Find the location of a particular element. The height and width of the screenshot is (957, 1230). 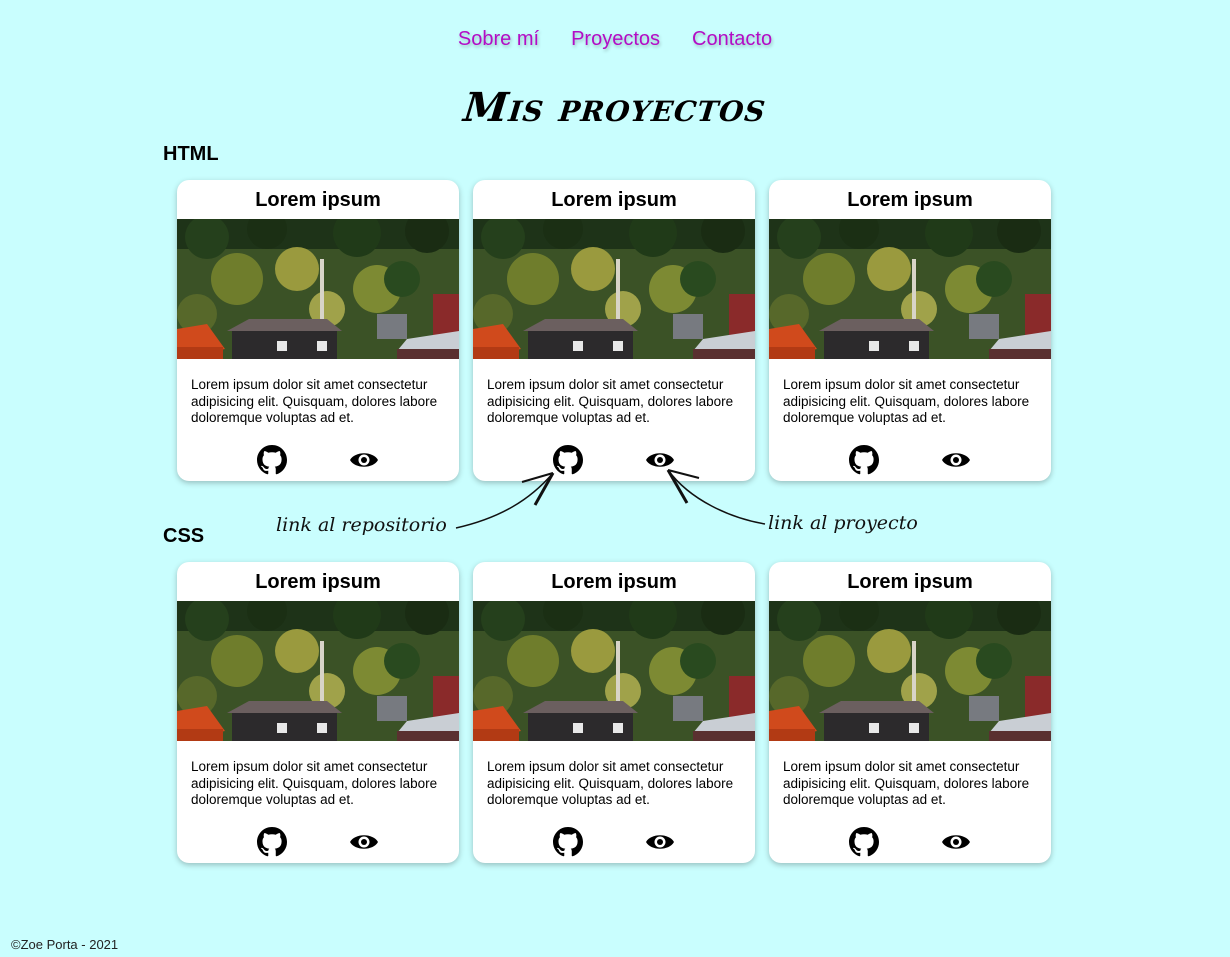

arrow-to-repo is located at coordinates (504, 500).